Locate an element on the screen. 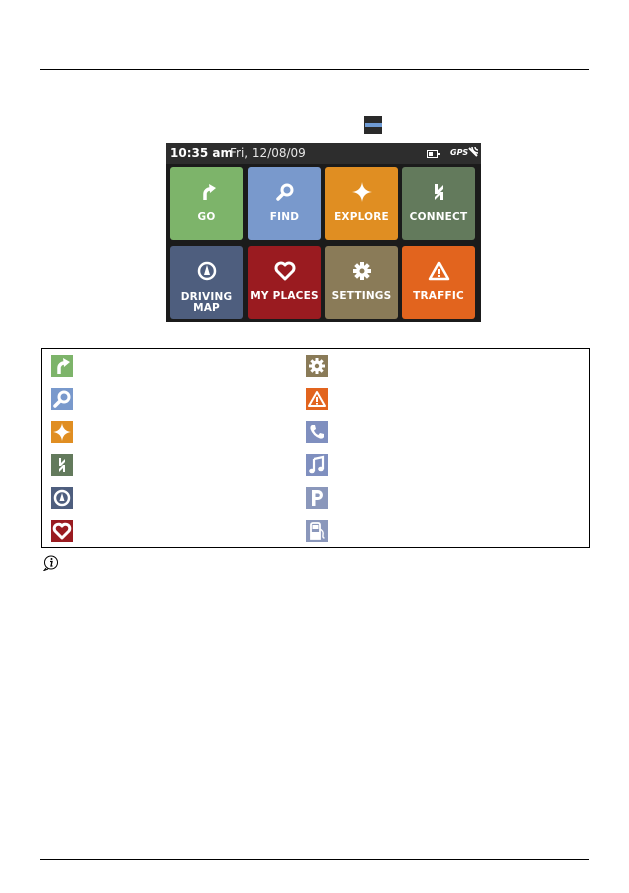 This screenshot has height=893, width=629. header-rule is located at coordinates (314, 69).